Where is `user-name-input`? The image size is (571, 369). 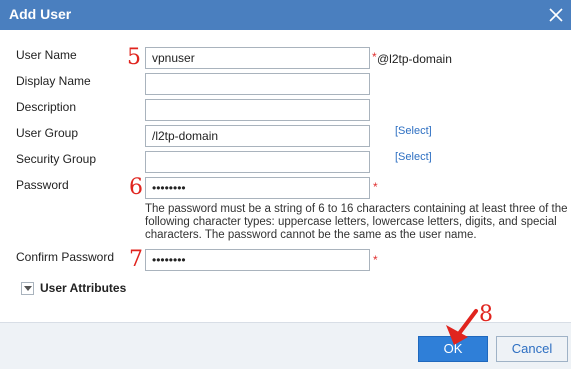
user-name-input is located at coordinates (257, 58).